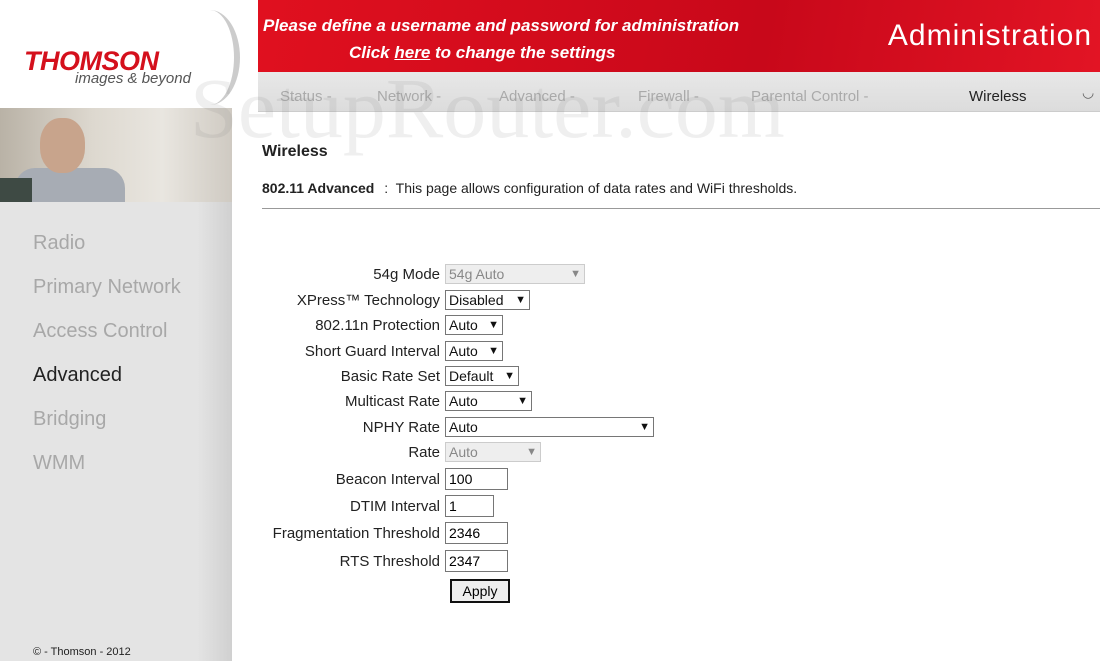 The width and height of the screenshot is (1100, 661). Describe the element at coordinates (681, 208) in the screenshot. I see `divider` at that location.